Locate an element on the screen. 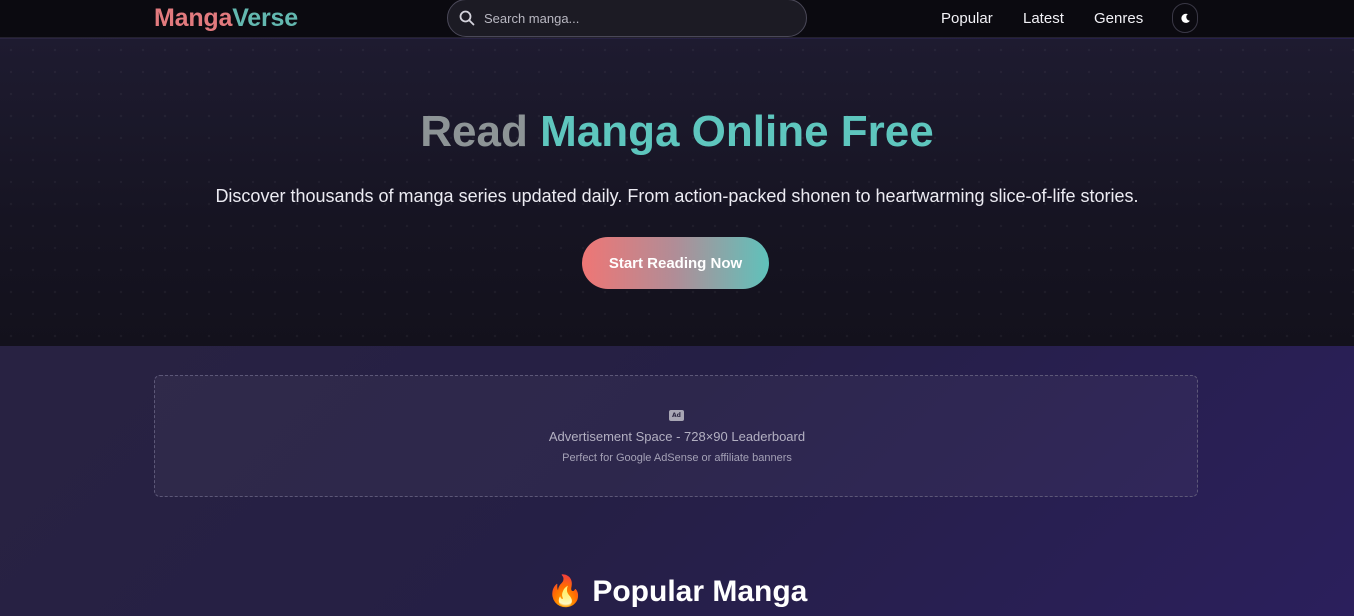  fire-icon: 🔥 is located at coordinates (565, 591).